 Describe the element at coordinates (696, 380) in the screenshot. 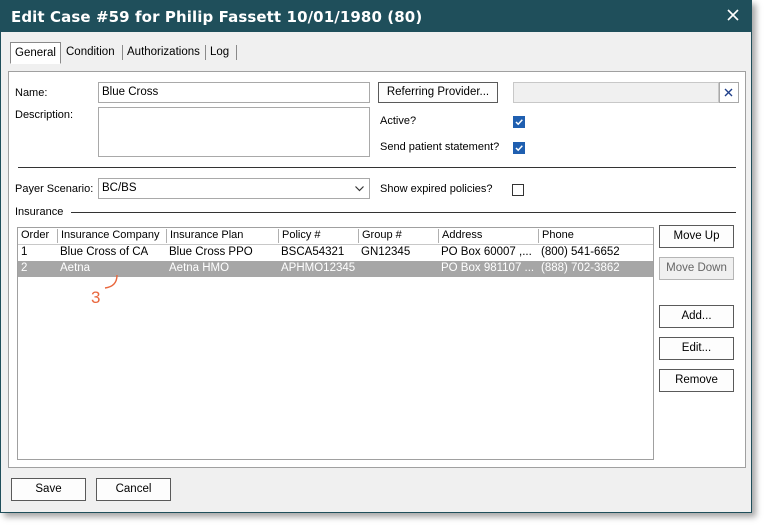

I see `remove-button: Remove` at that location.